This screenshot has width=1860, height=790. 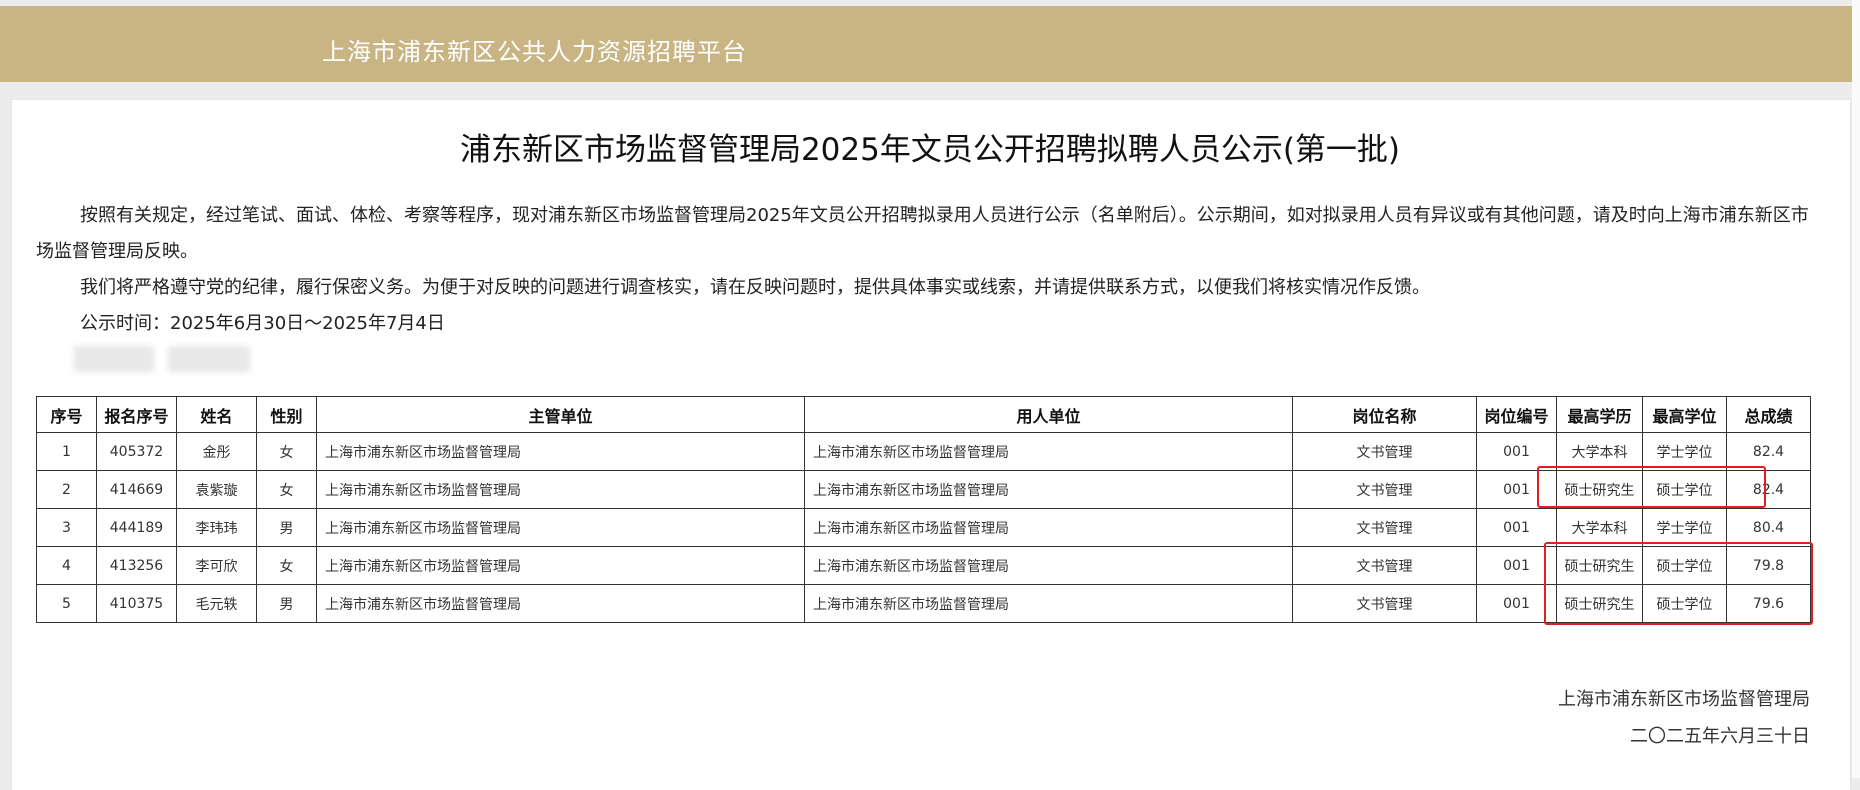 I want to click on notice-title: 浦东新区市场监督管理局2025年文员公开招聘拟聘人员公示(第一批), so click(x=930, y=150).